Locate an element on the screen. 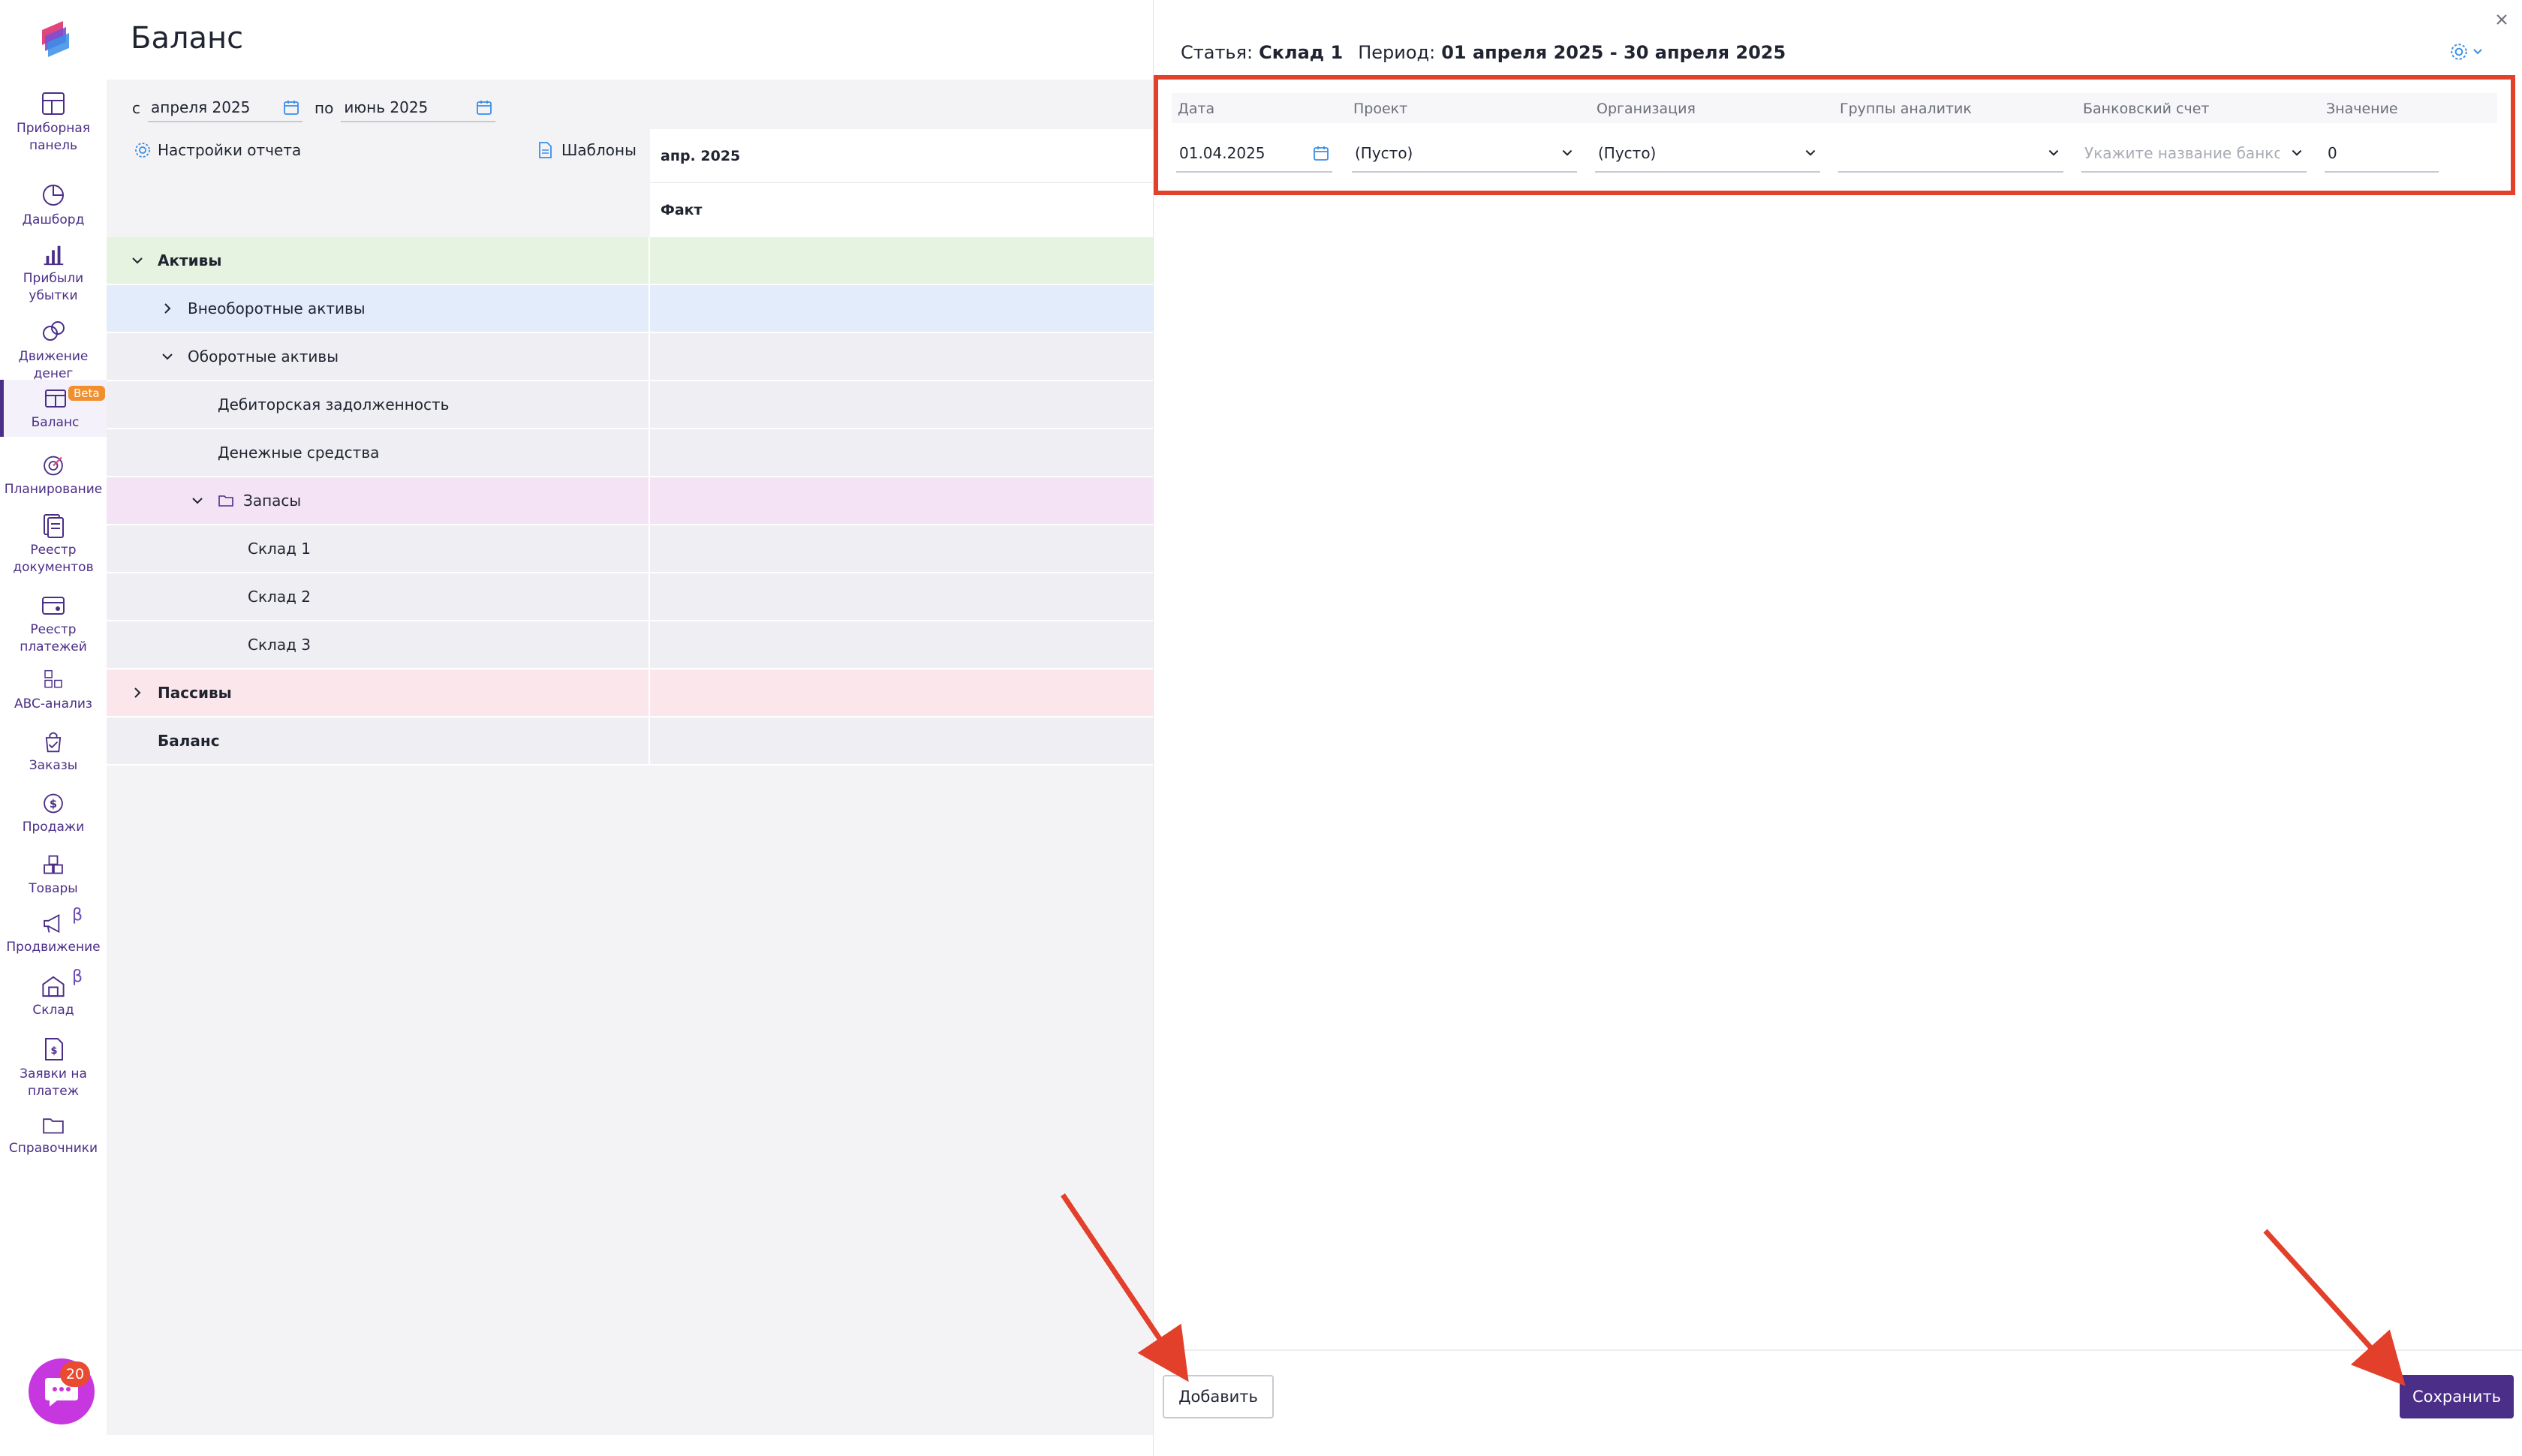  sidebar-item-label: Планирование is located at coordinates (53, 489).